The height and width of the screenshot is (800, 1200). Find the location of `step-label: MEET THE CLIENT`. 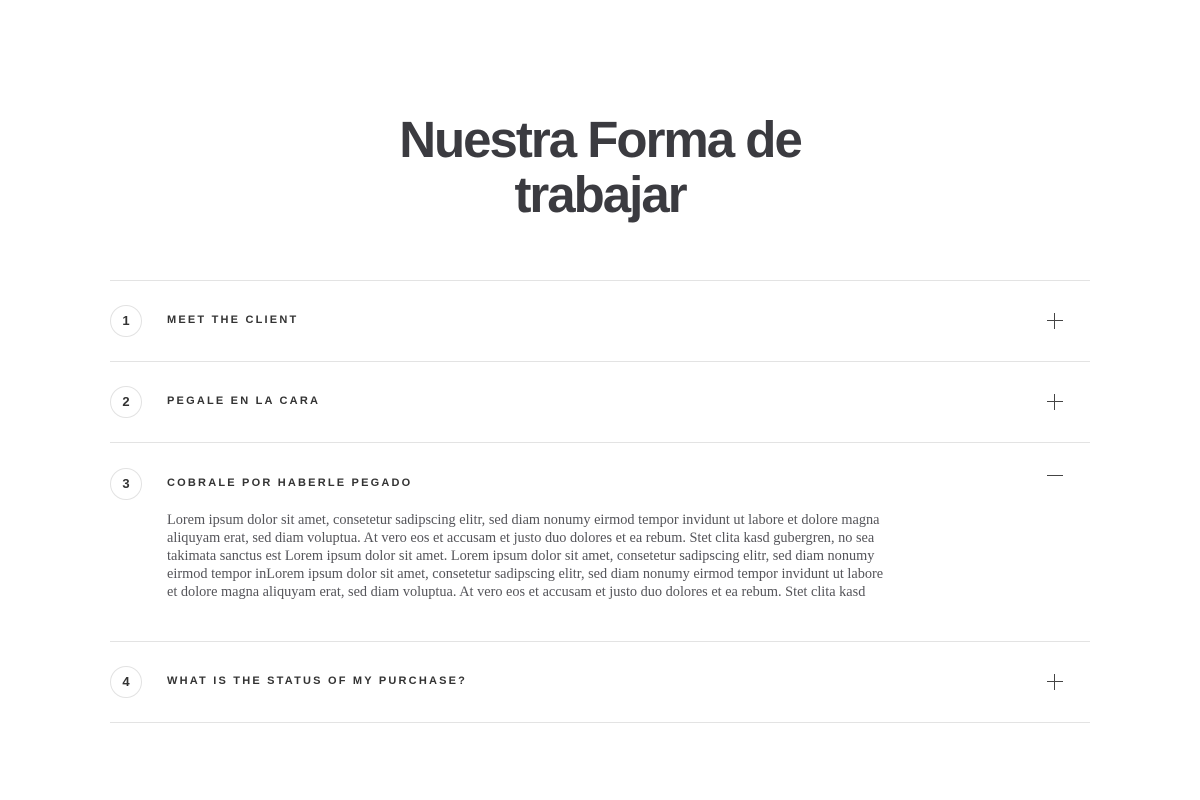

step-label: MEET THE CLIENT is located at coordinates (233, 320).